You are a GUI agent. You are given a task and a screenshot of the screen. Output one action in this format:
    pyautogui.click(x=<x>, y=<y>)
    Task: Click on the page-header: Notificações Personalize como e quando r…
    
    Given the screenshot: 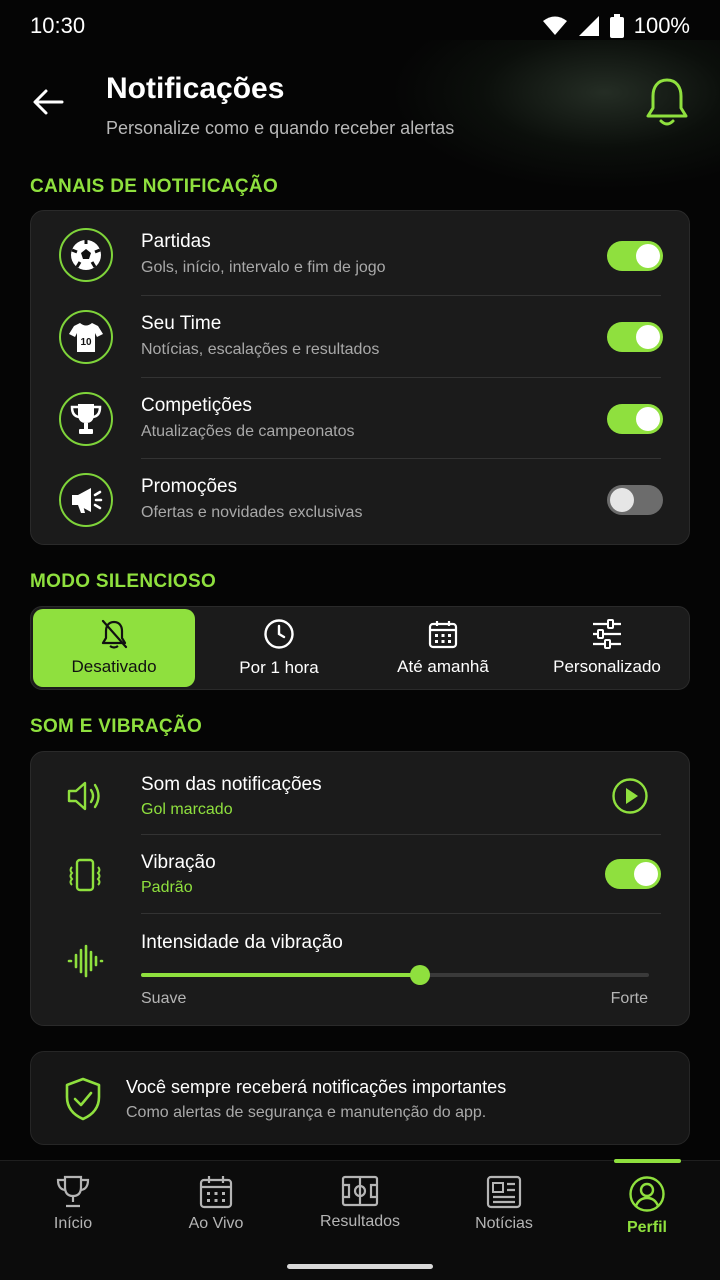 What is the action you would take?
    pyautogui.click(x=360, y=107)
    